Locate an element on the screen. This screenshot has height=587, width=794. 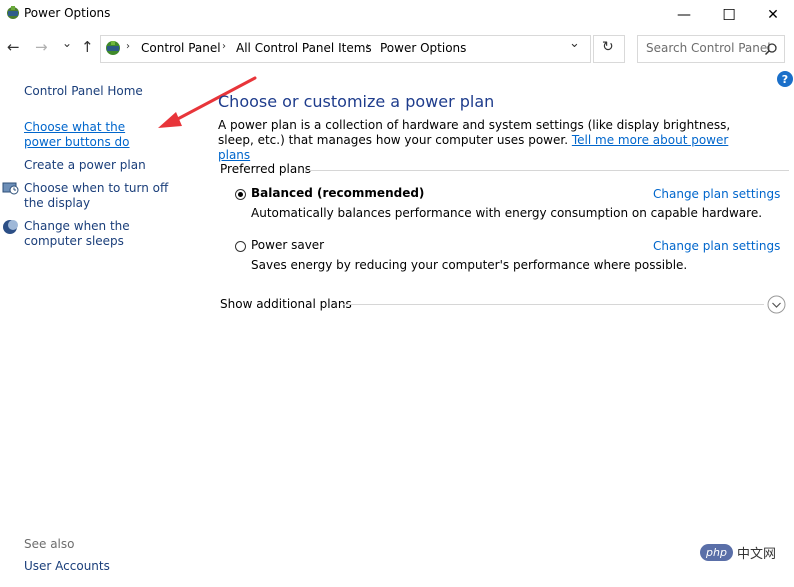
window-title: Power Options is located at coordinates (67, 13).